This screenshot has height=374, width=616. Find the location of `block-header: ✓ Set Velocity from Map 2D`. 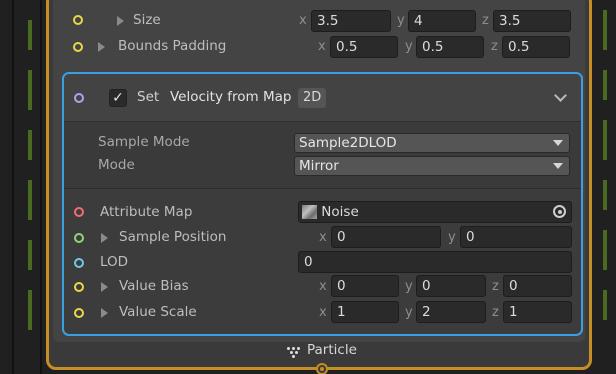

block-header: ✓ Set Velocity from Map 2D is located at coordinates (322, 98).